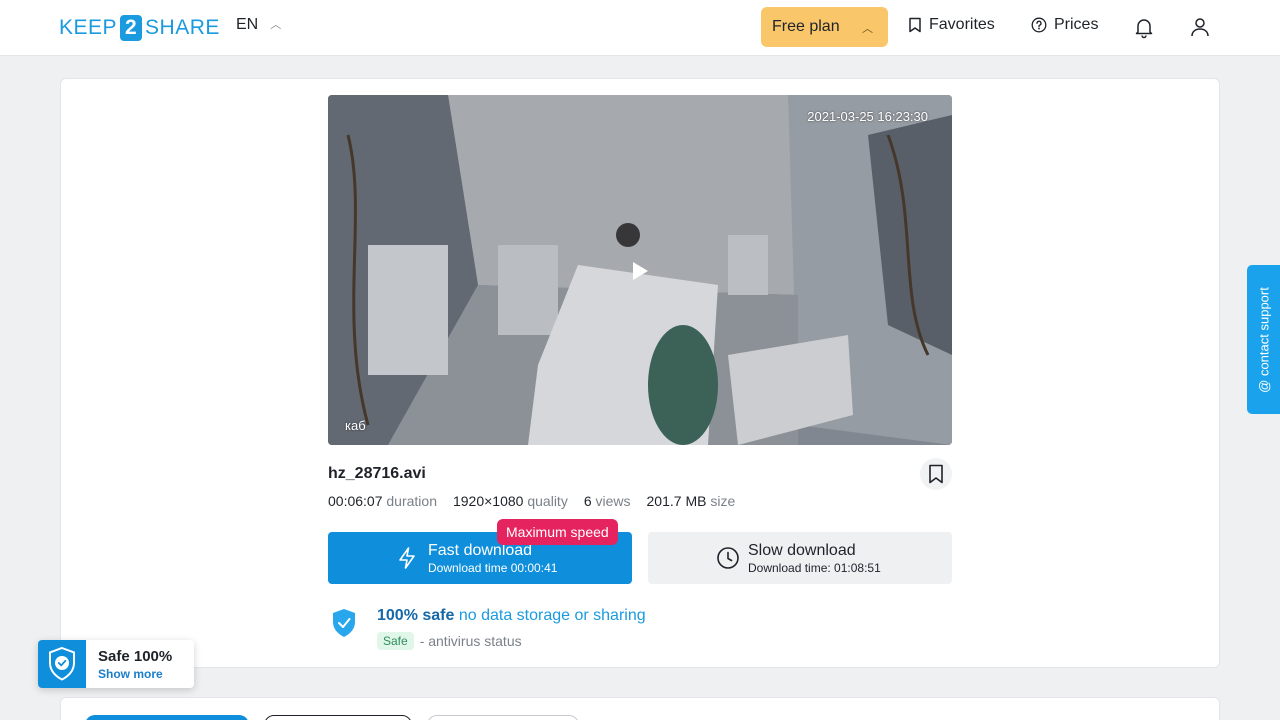  I want to click on logo-badge: 2, so click(131, 28).